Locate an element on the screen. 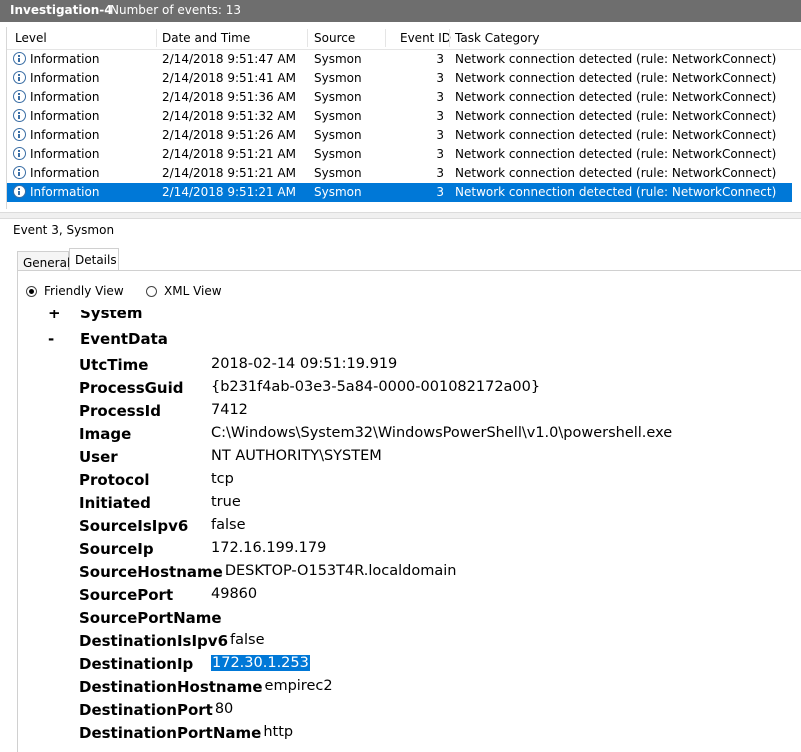 The width and height of the screenshot is (801, 752). event-data-row: DestinationPort 80 is located at coordinates (439, 712).